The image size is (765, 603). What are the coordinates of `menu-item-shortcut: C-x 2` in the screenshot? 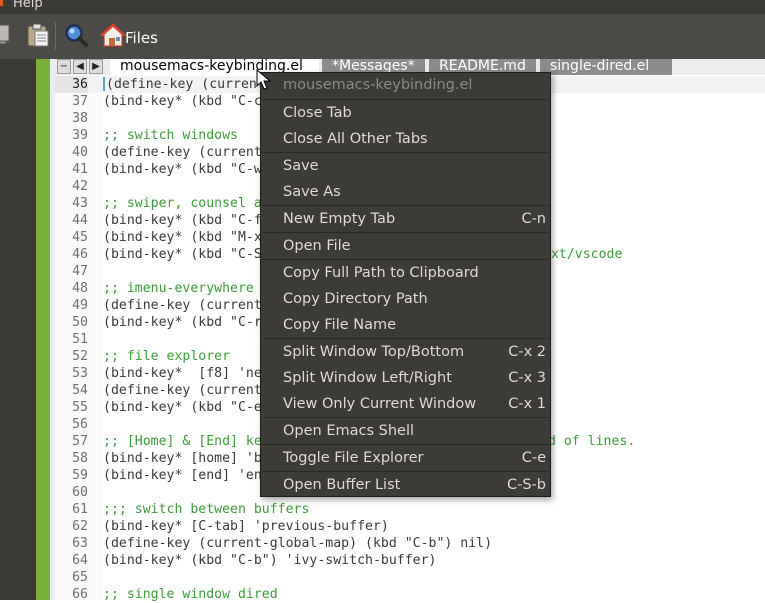 It's located at (527, 352).